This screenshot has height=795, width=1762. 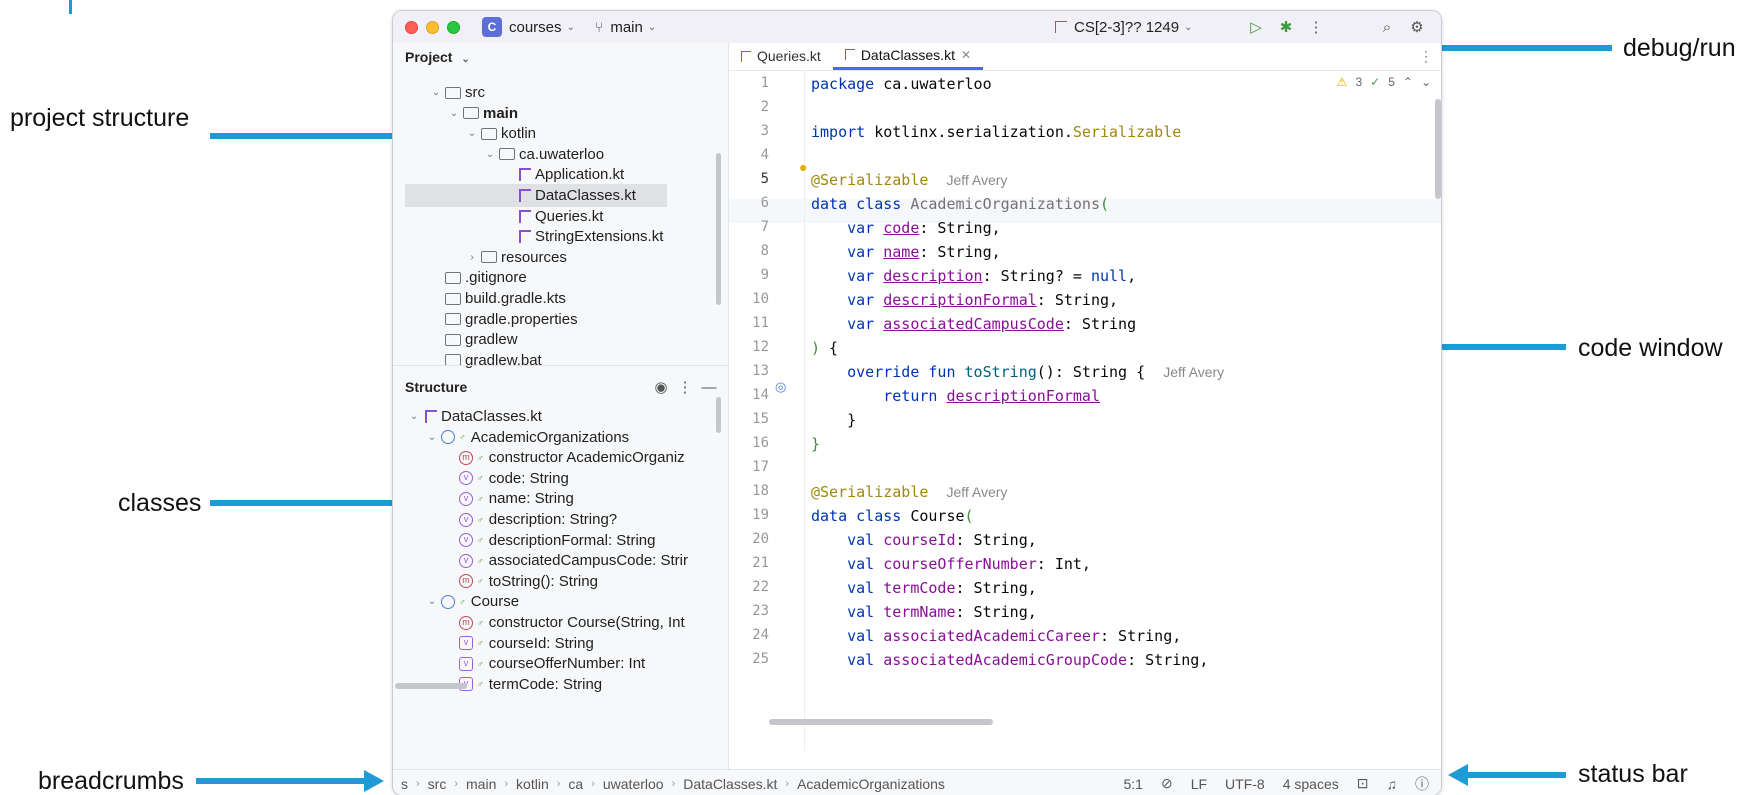 I want to click on file-encoding: UTF-8, so click(x=1245, y=784).